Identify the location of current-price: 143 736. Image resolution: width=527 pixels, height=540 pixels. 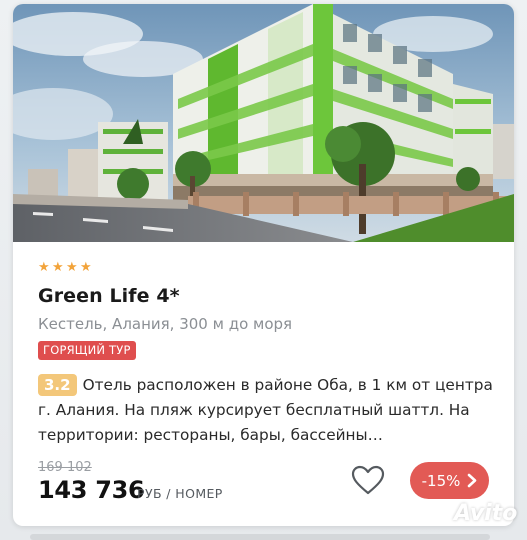
(91, 490).